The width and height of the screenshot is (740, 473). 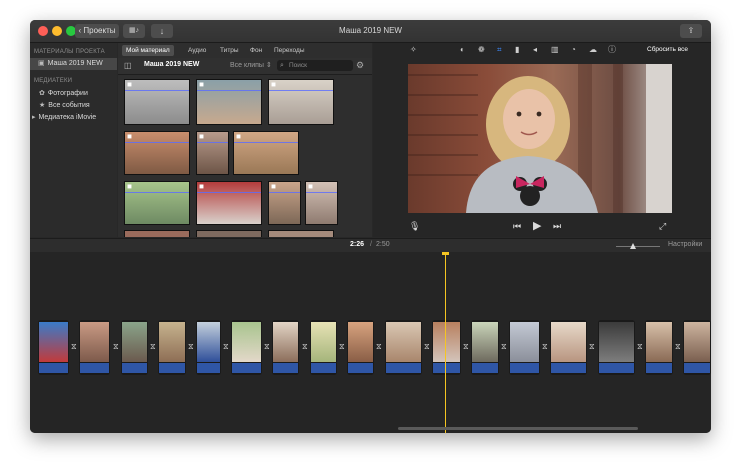 What do you see at coordinates (251, 65) in the screenshot?
I see `clip-filter-select: Все клипы ⇕` at bounding box center [251, 65].